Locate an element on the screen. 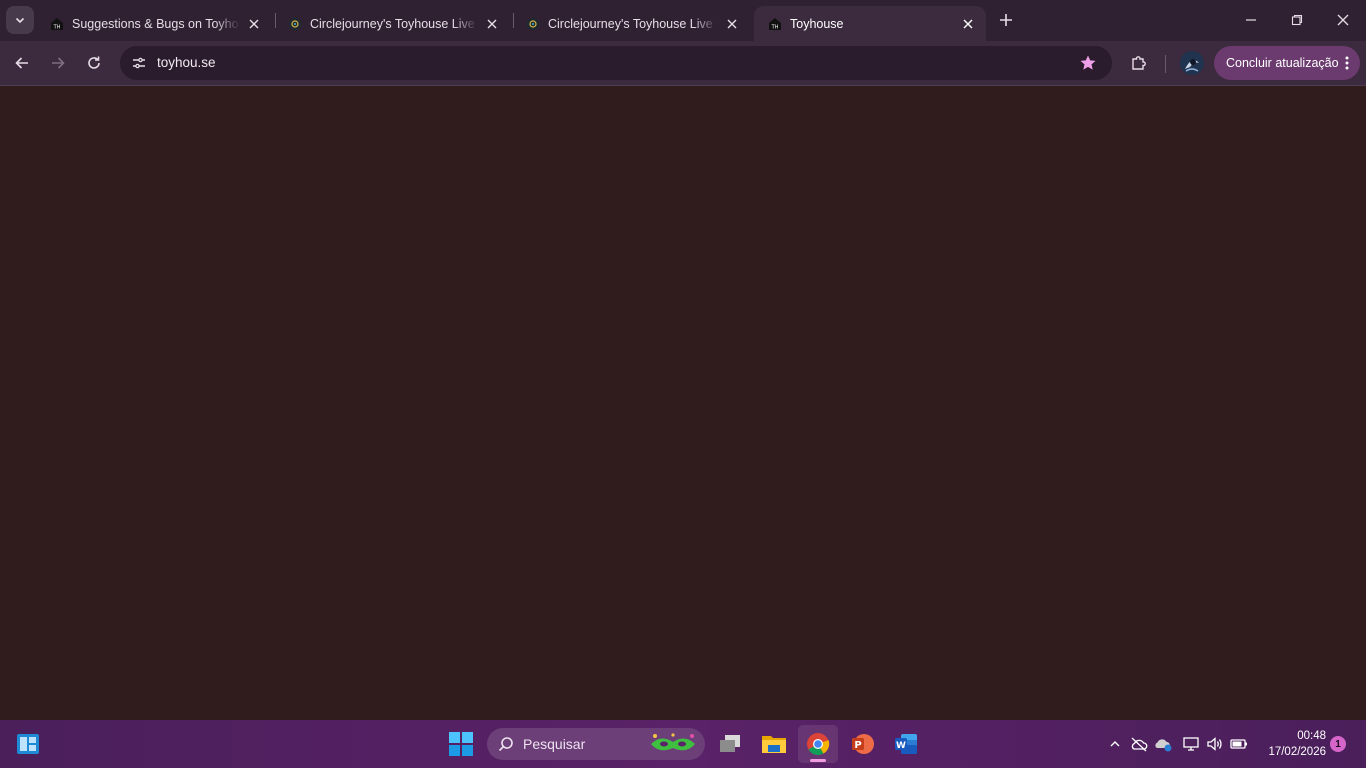 Image resolution: width=1366 pixels, height=768 pixels. browser-toolbar: toyhou.se Concluir atualização is located at coordinates (683, 63).